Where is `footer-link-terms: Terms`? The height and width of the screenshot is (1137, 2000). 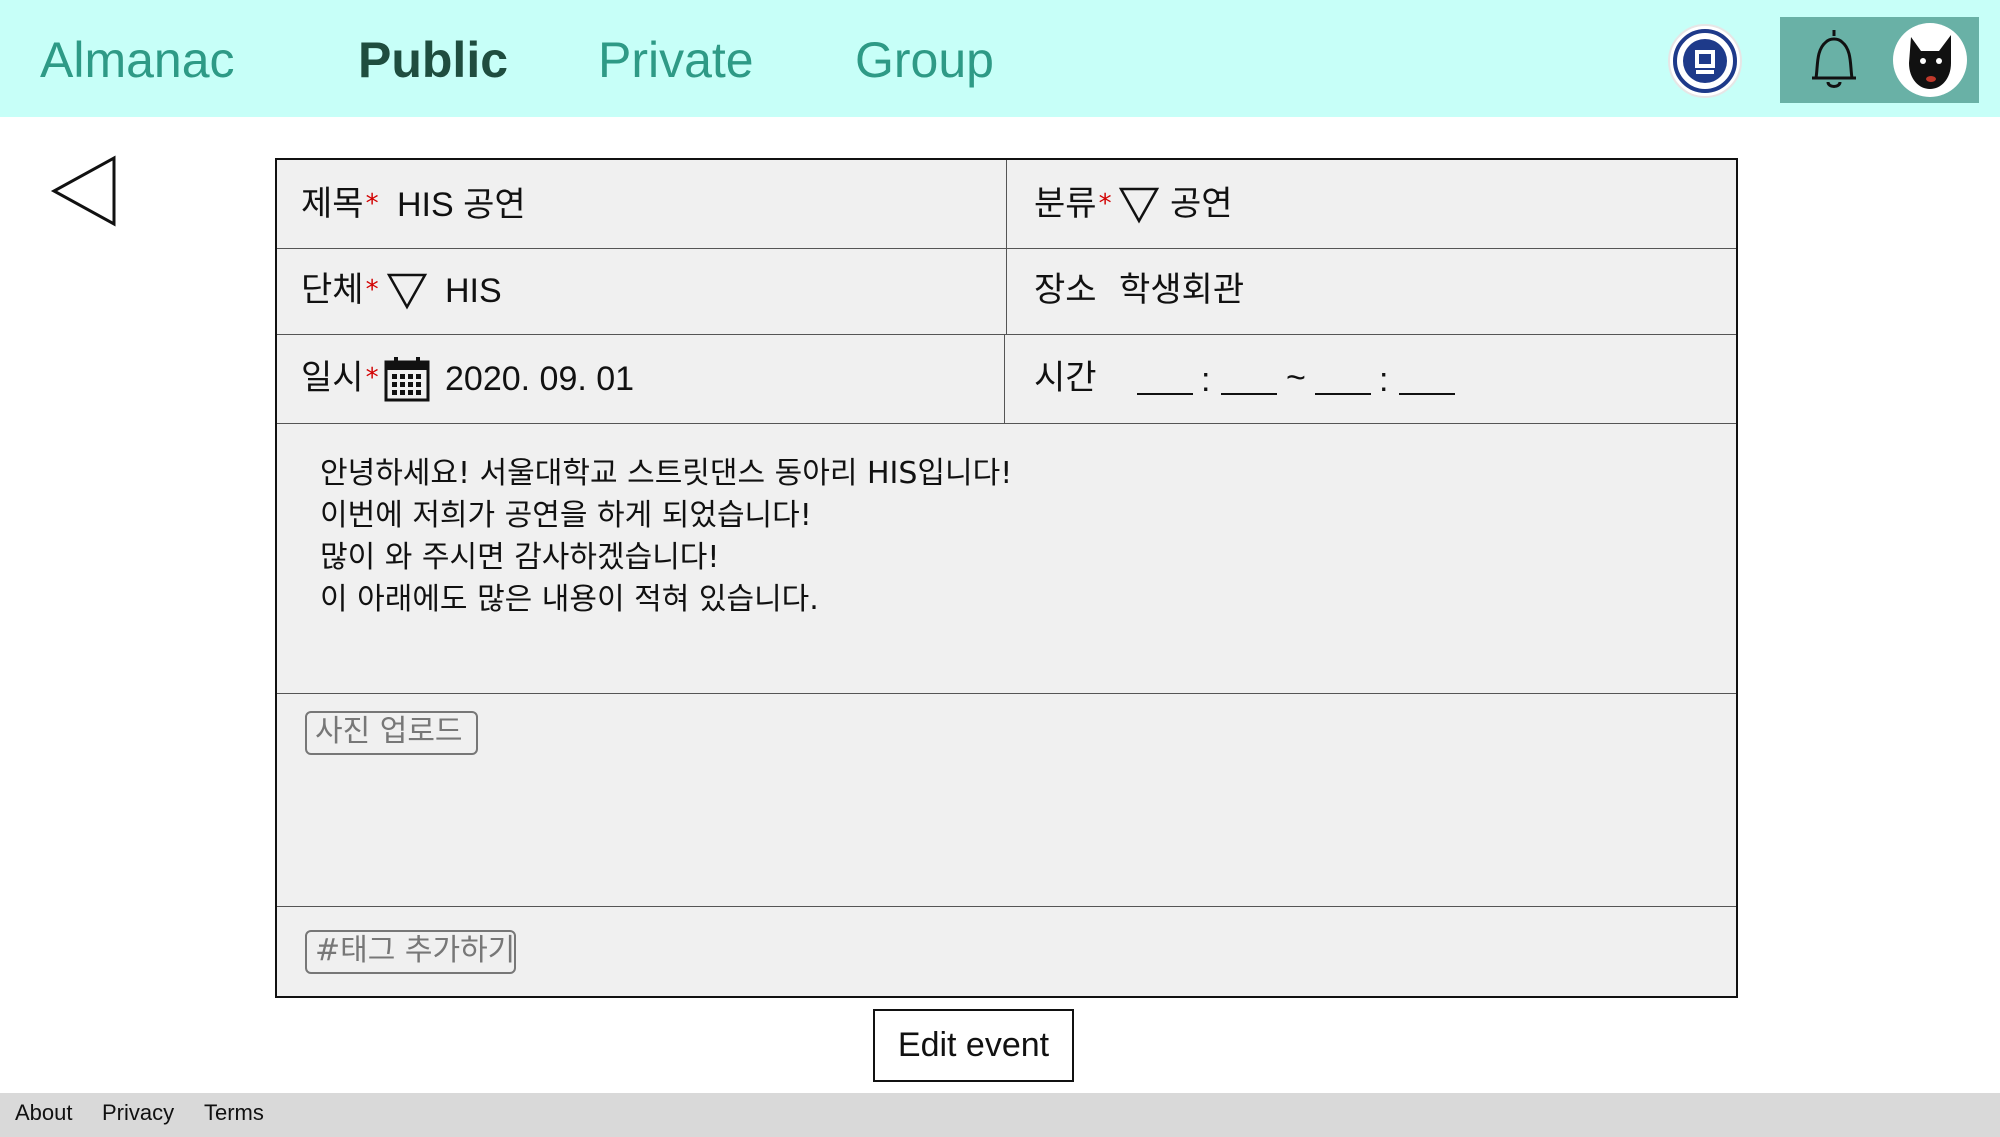 footer-link-terms: Terms is located at coordinates (234, 1113).